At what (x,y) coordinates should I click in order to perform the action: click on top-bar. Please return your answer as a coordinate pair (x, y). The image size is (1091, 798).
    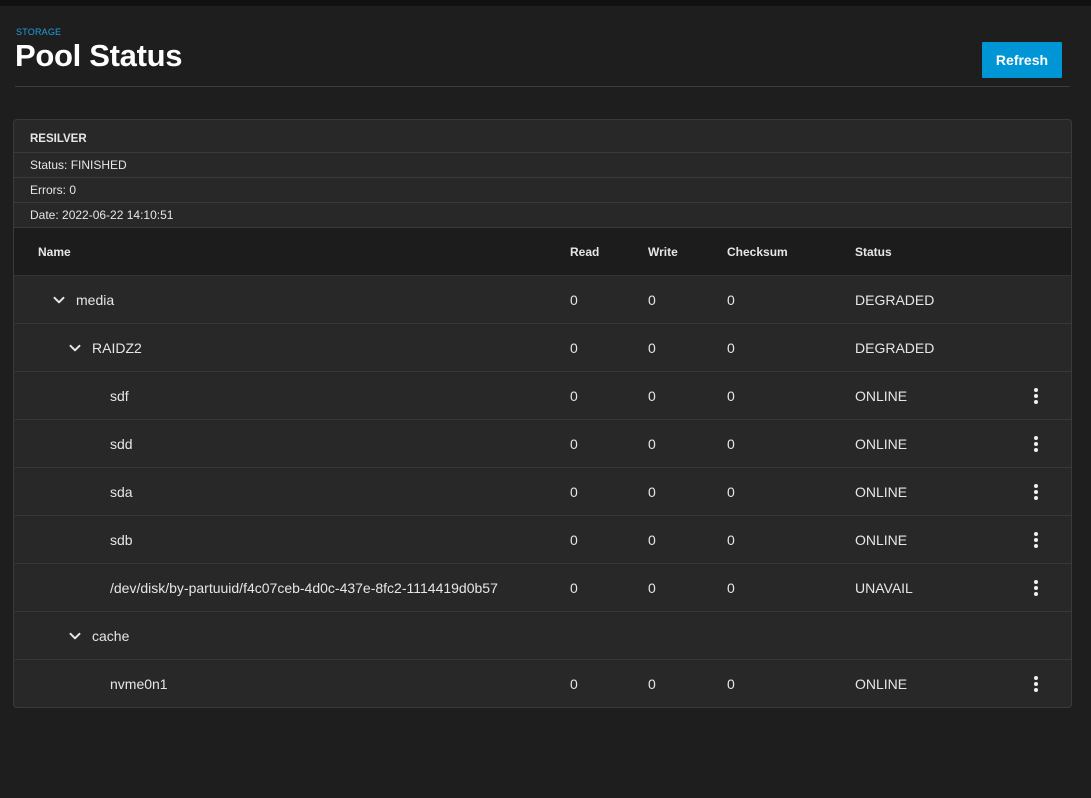
    Looking at the image, I should click on (545, 3).